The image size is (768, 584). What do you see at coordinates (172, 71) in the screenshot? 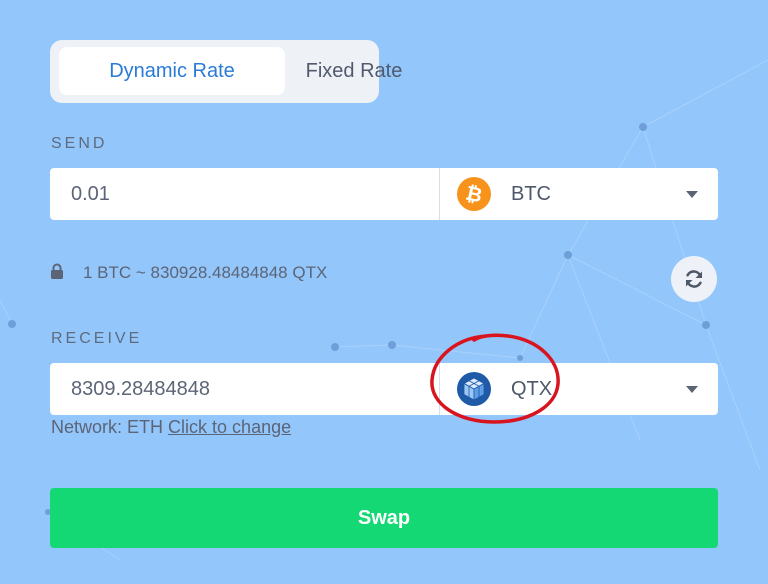
I see `tab-dynamic-rate: Dynamic Rate` at bounding box center [172, 71].